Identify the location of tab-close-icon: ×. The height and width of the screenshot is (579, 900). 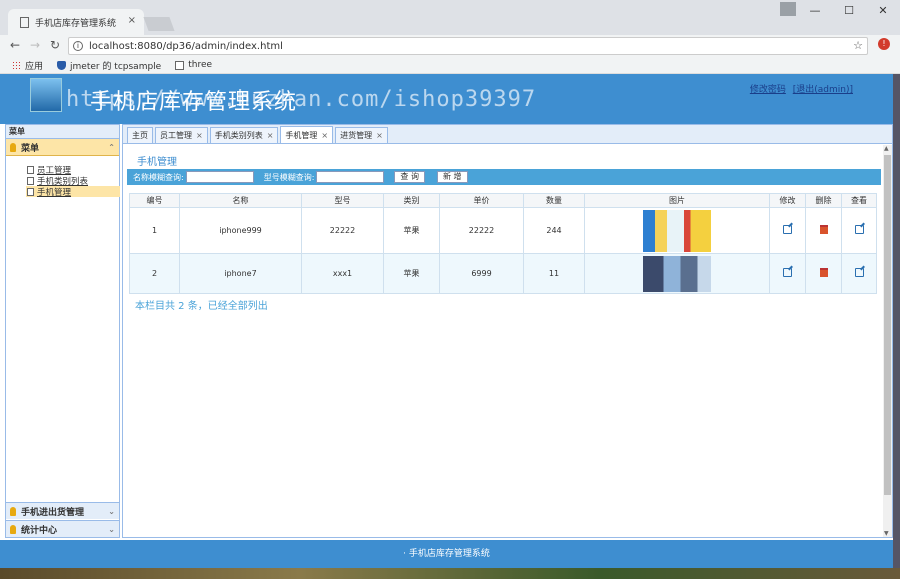
(132, 20).